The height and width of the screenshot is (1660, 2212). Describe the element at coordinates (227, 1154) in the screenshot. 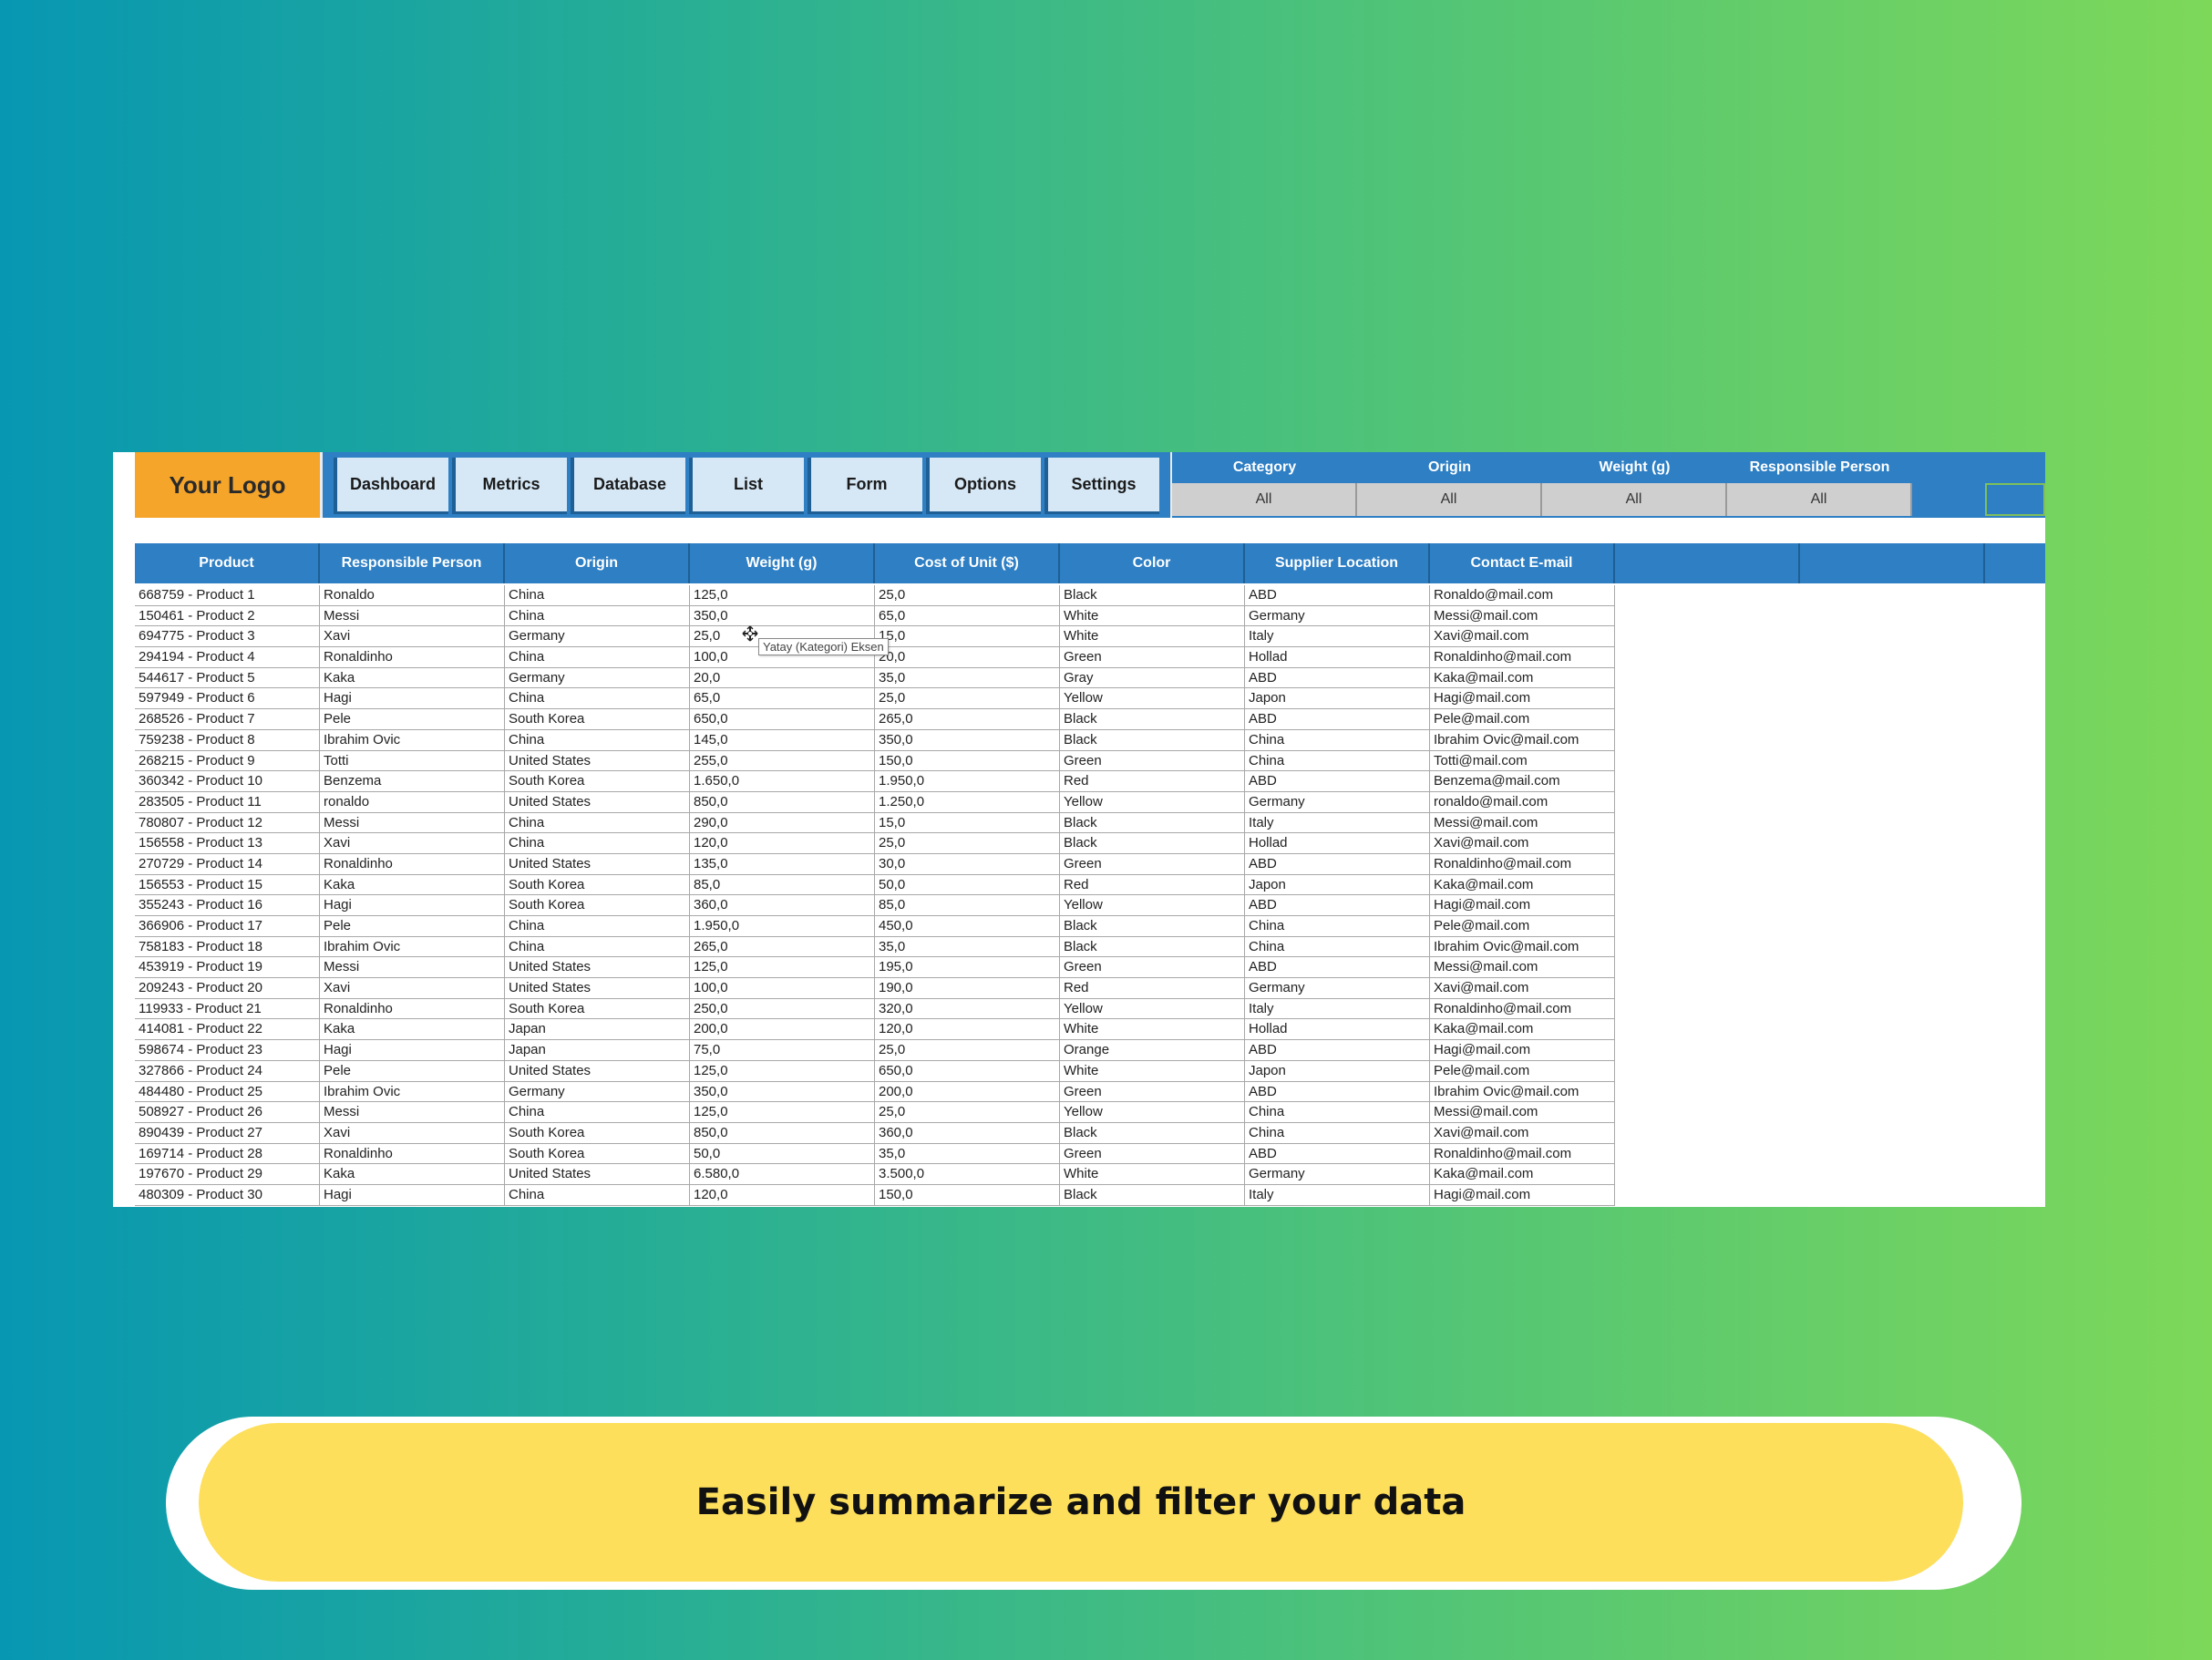

I see `table-cell: 169714 - Product 28` at that location.